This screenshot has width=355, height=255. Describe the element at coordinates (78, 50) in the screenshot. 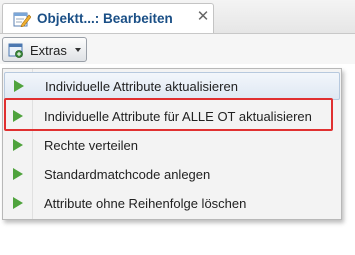

I see `chevron-down-icon` at that location.